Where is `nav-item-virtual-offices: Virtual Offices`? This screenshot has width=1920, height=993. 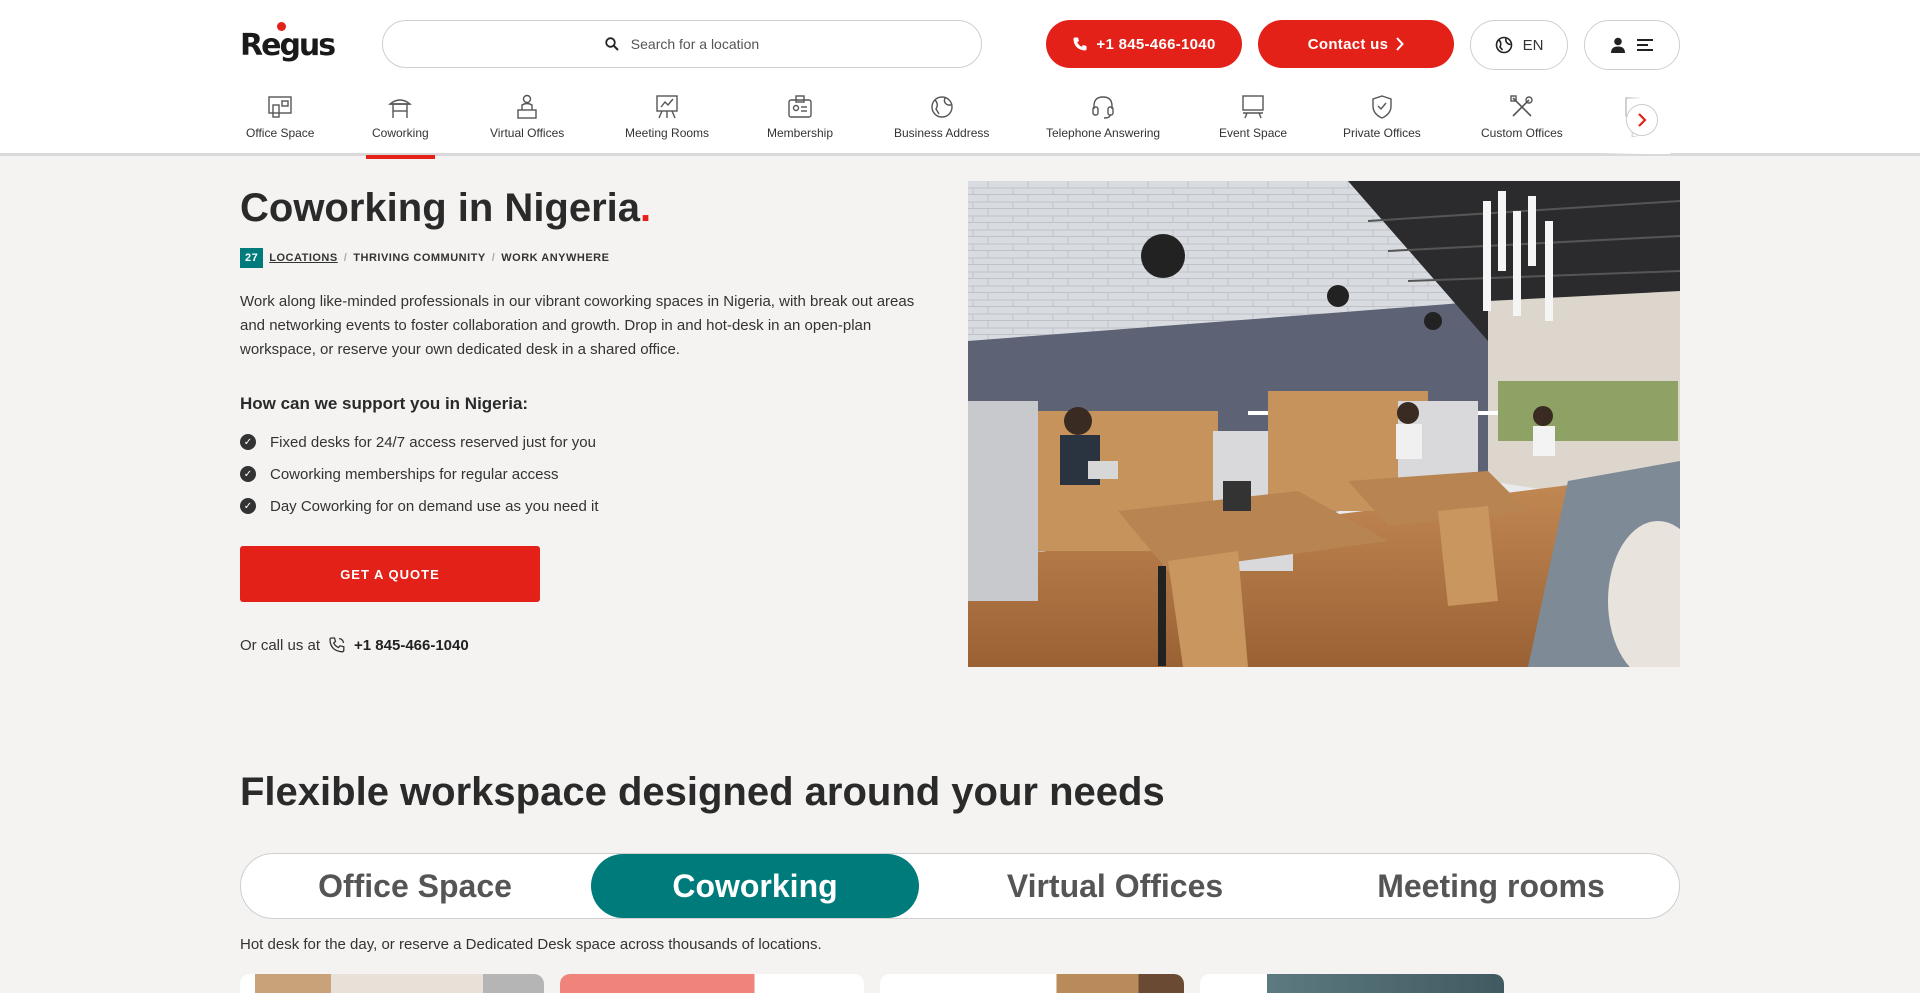
nav-item-virtual-offices: Virtual Offices is located at coordinates (527, 125).